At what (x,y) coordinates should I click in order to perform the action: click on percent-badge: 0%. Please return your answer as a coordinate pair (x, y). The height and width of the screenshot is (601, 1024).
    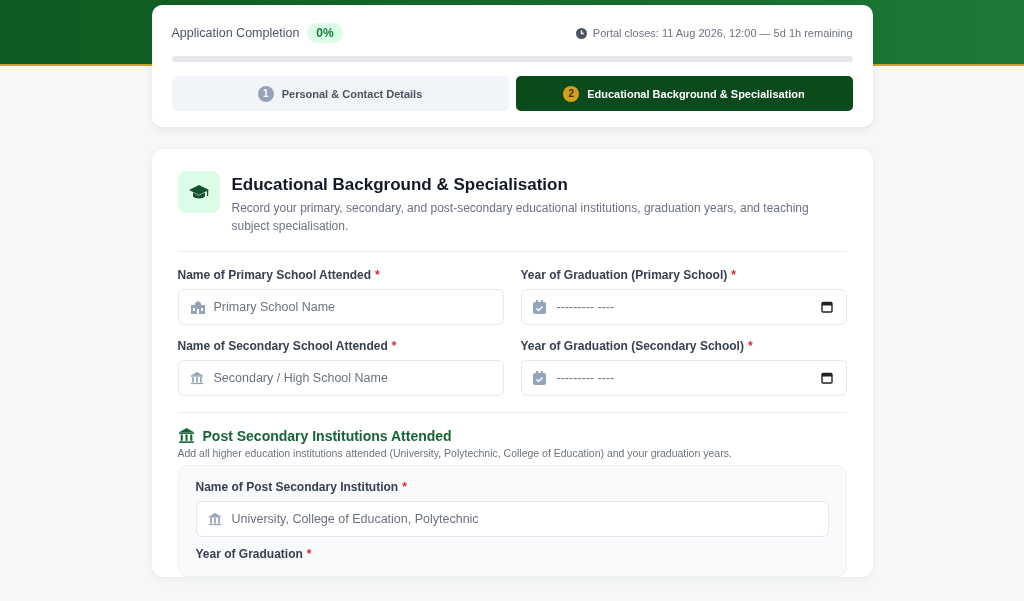
    Looking at the image, I should click on (325, 33).